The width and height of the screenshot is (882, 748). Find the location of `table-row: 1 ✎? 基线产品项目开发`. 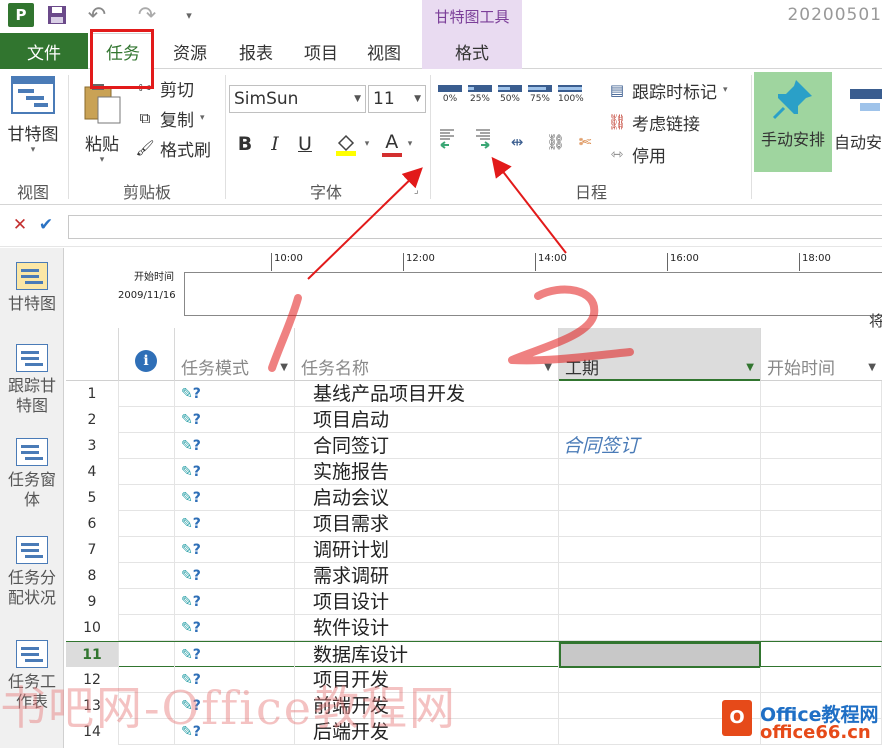

table-row: 1 ✎? 基线产品项目开发 is located at coordinates (474, 394).